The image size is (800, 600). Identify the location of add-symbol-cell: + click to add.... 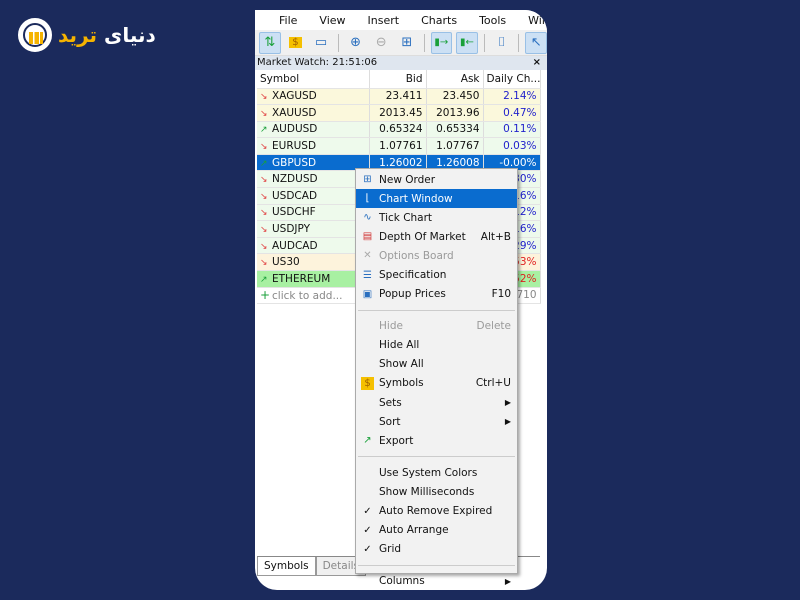
(313, 296).